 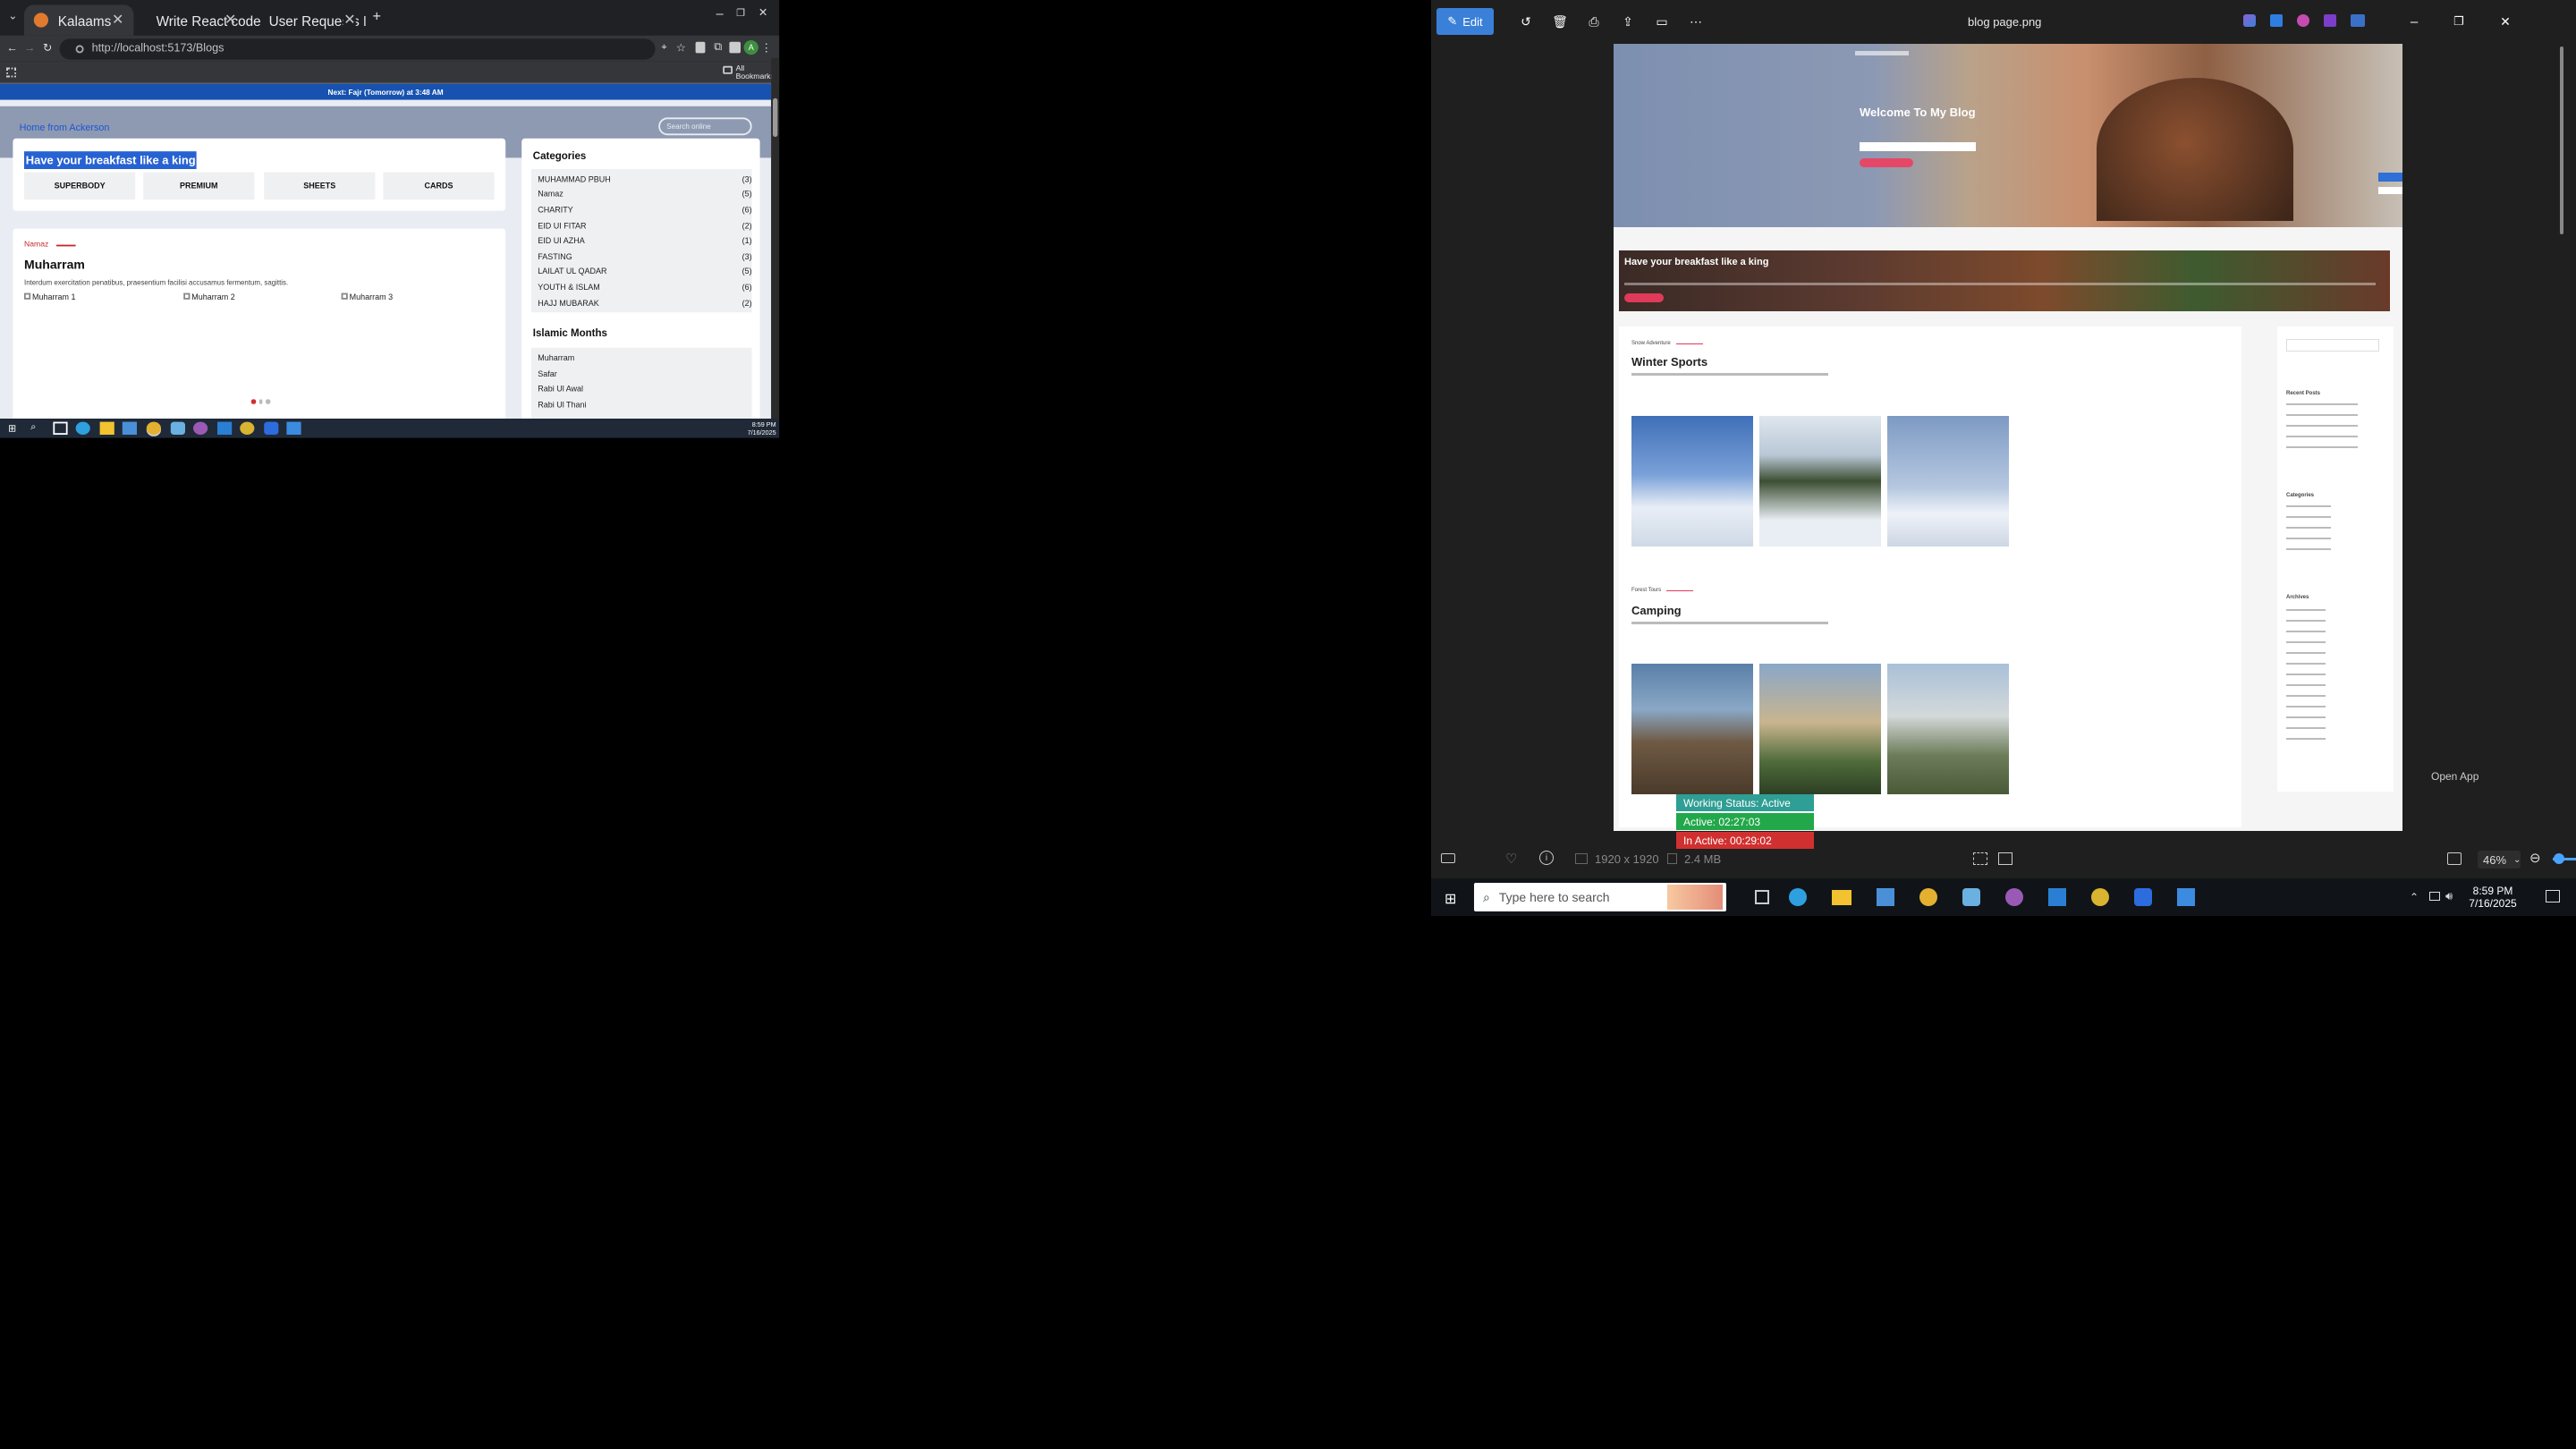 I want to click on tab-user-requests: User Requests Listening Assista✕, so click(x=308, y=19).